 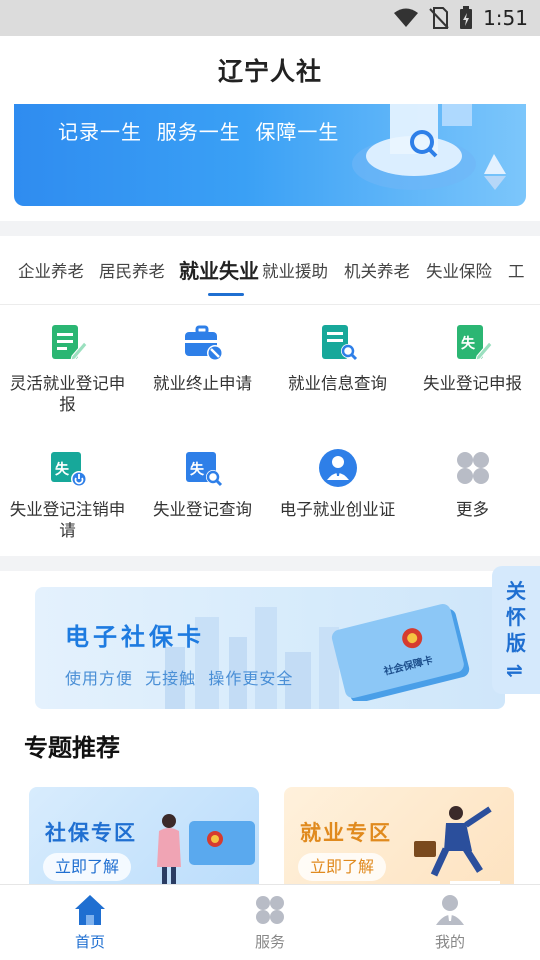 I want to click on service-electronic-employment-card: 电子就业创业证, so click(x=337, y=492).